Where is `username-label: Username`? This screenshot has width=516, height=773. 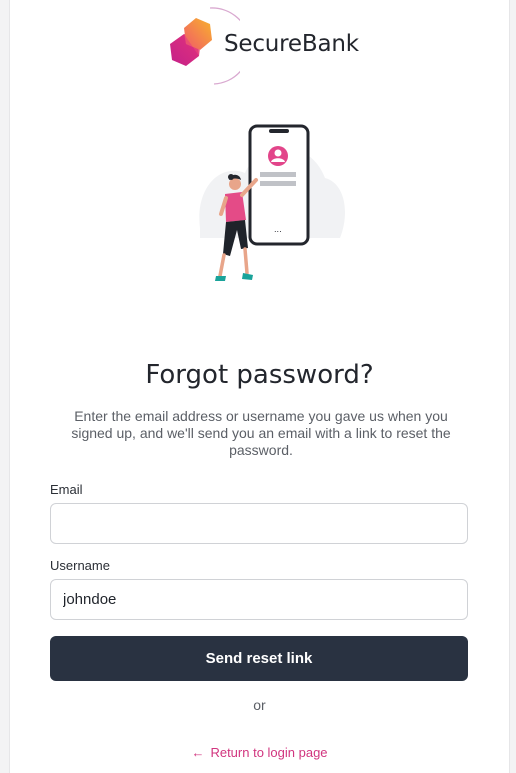 username-label: Username is located at coordinates (80, 565).